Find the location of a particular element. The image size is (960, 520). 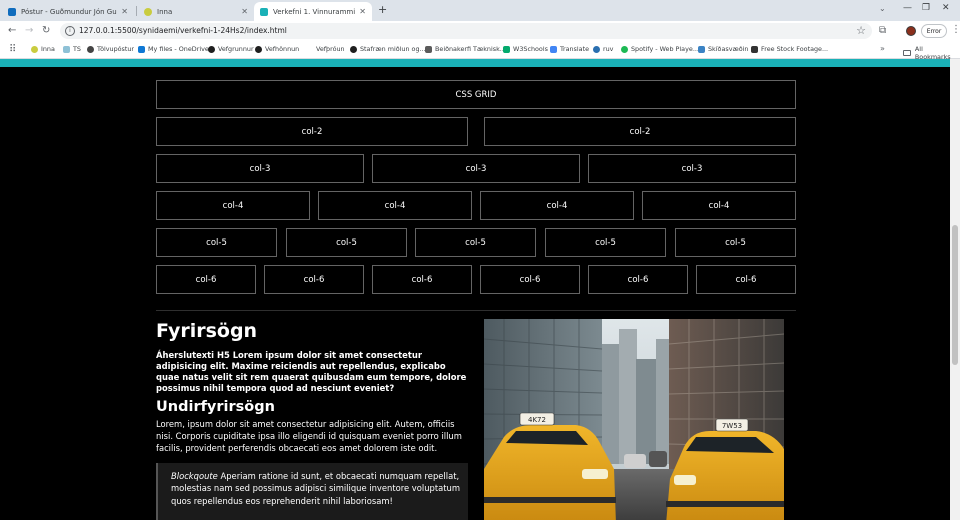

ruv-icon is located at coordinates (596, 49).